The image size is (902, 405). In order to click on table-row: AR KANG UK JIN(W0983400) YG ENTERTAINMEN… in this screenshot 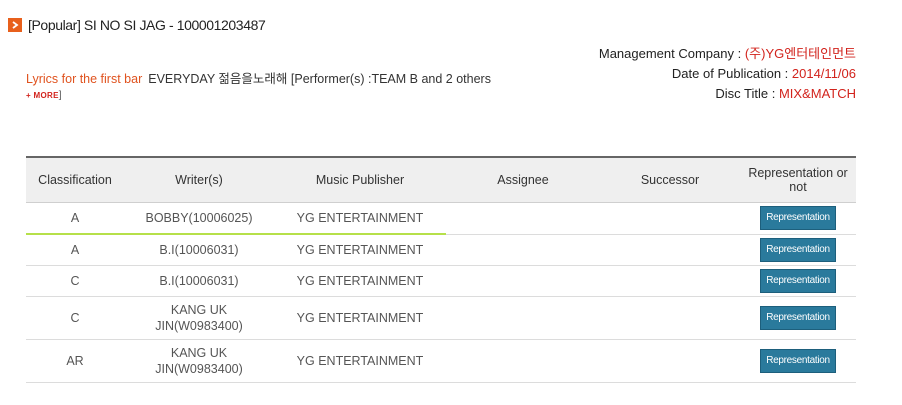, I will do `click(441, 361)`.